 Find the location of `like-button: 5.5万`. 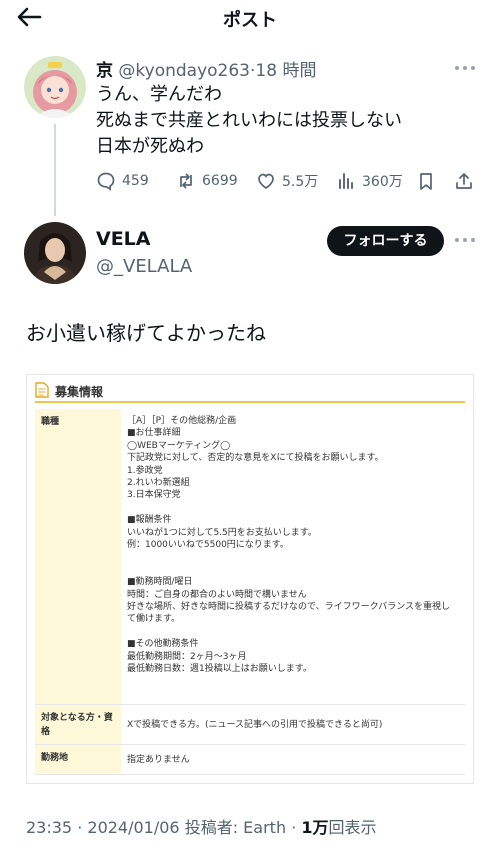

like-button: 5.5万 is located at coordinates (287, 181).